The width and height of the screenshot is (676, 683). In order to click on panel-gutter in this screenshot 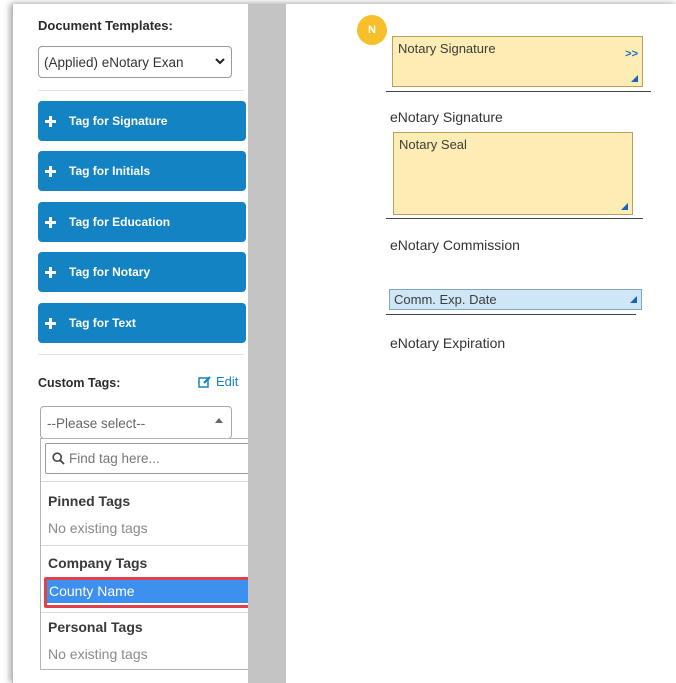, I will do `click(267, 343)`.